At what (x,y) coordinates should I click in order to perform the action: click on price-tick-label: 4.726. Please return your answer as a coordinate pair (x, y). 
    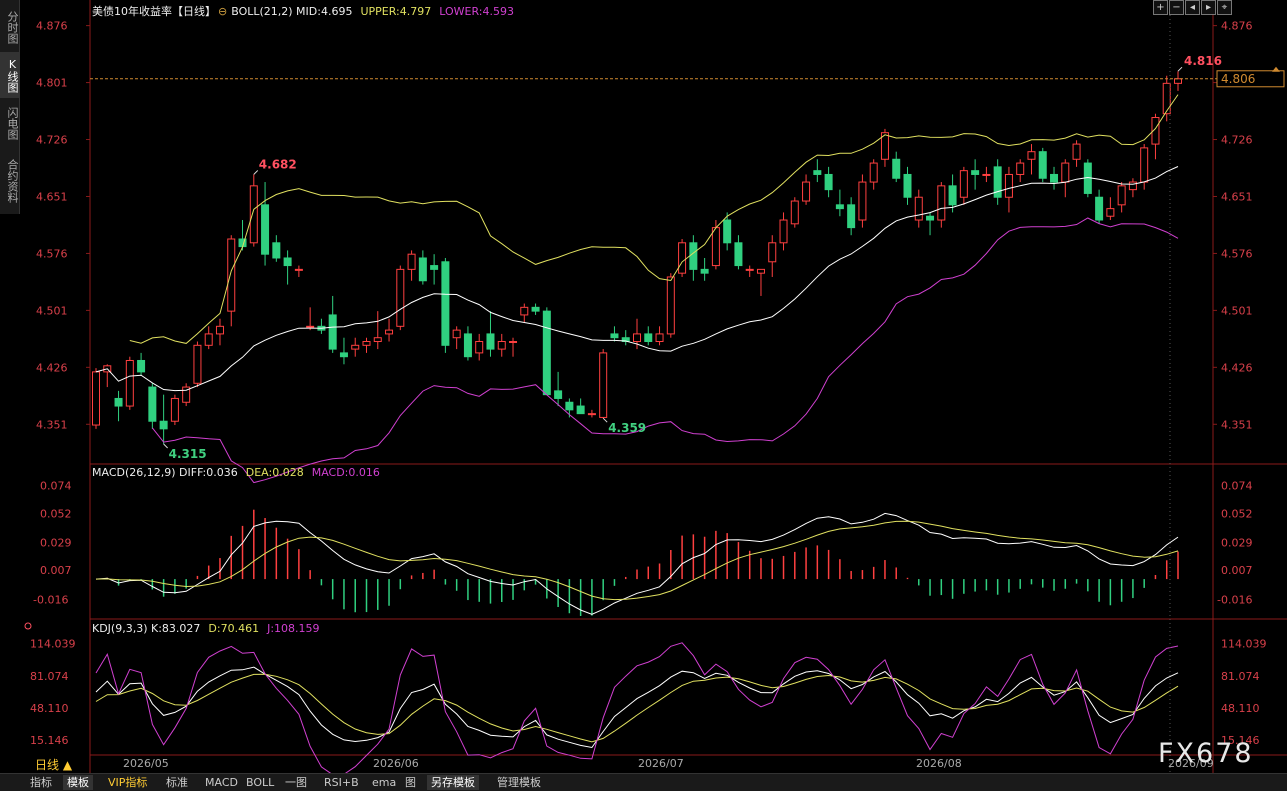
    Looking at the image, I should click on (52, 140).